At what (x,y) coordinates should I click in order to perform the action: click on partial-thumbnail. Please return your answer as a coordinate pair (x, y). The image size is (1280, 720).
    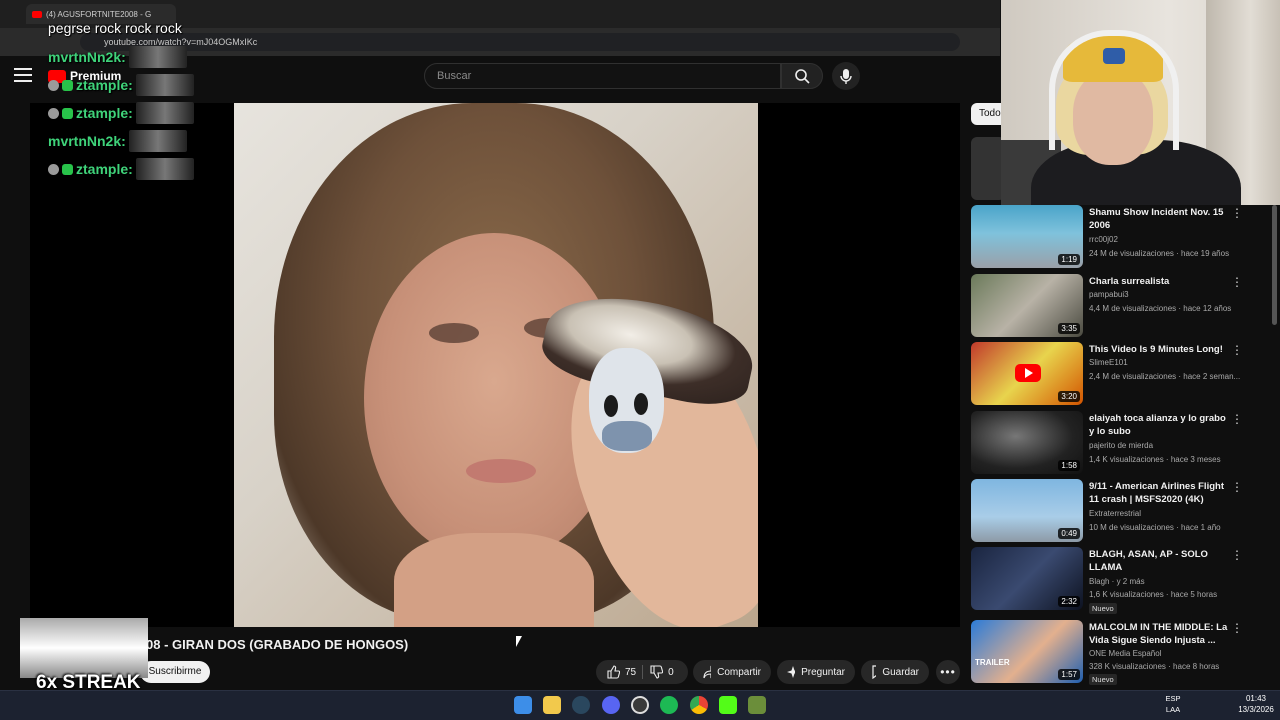
    Looking at the image, I should click on (988, 168).